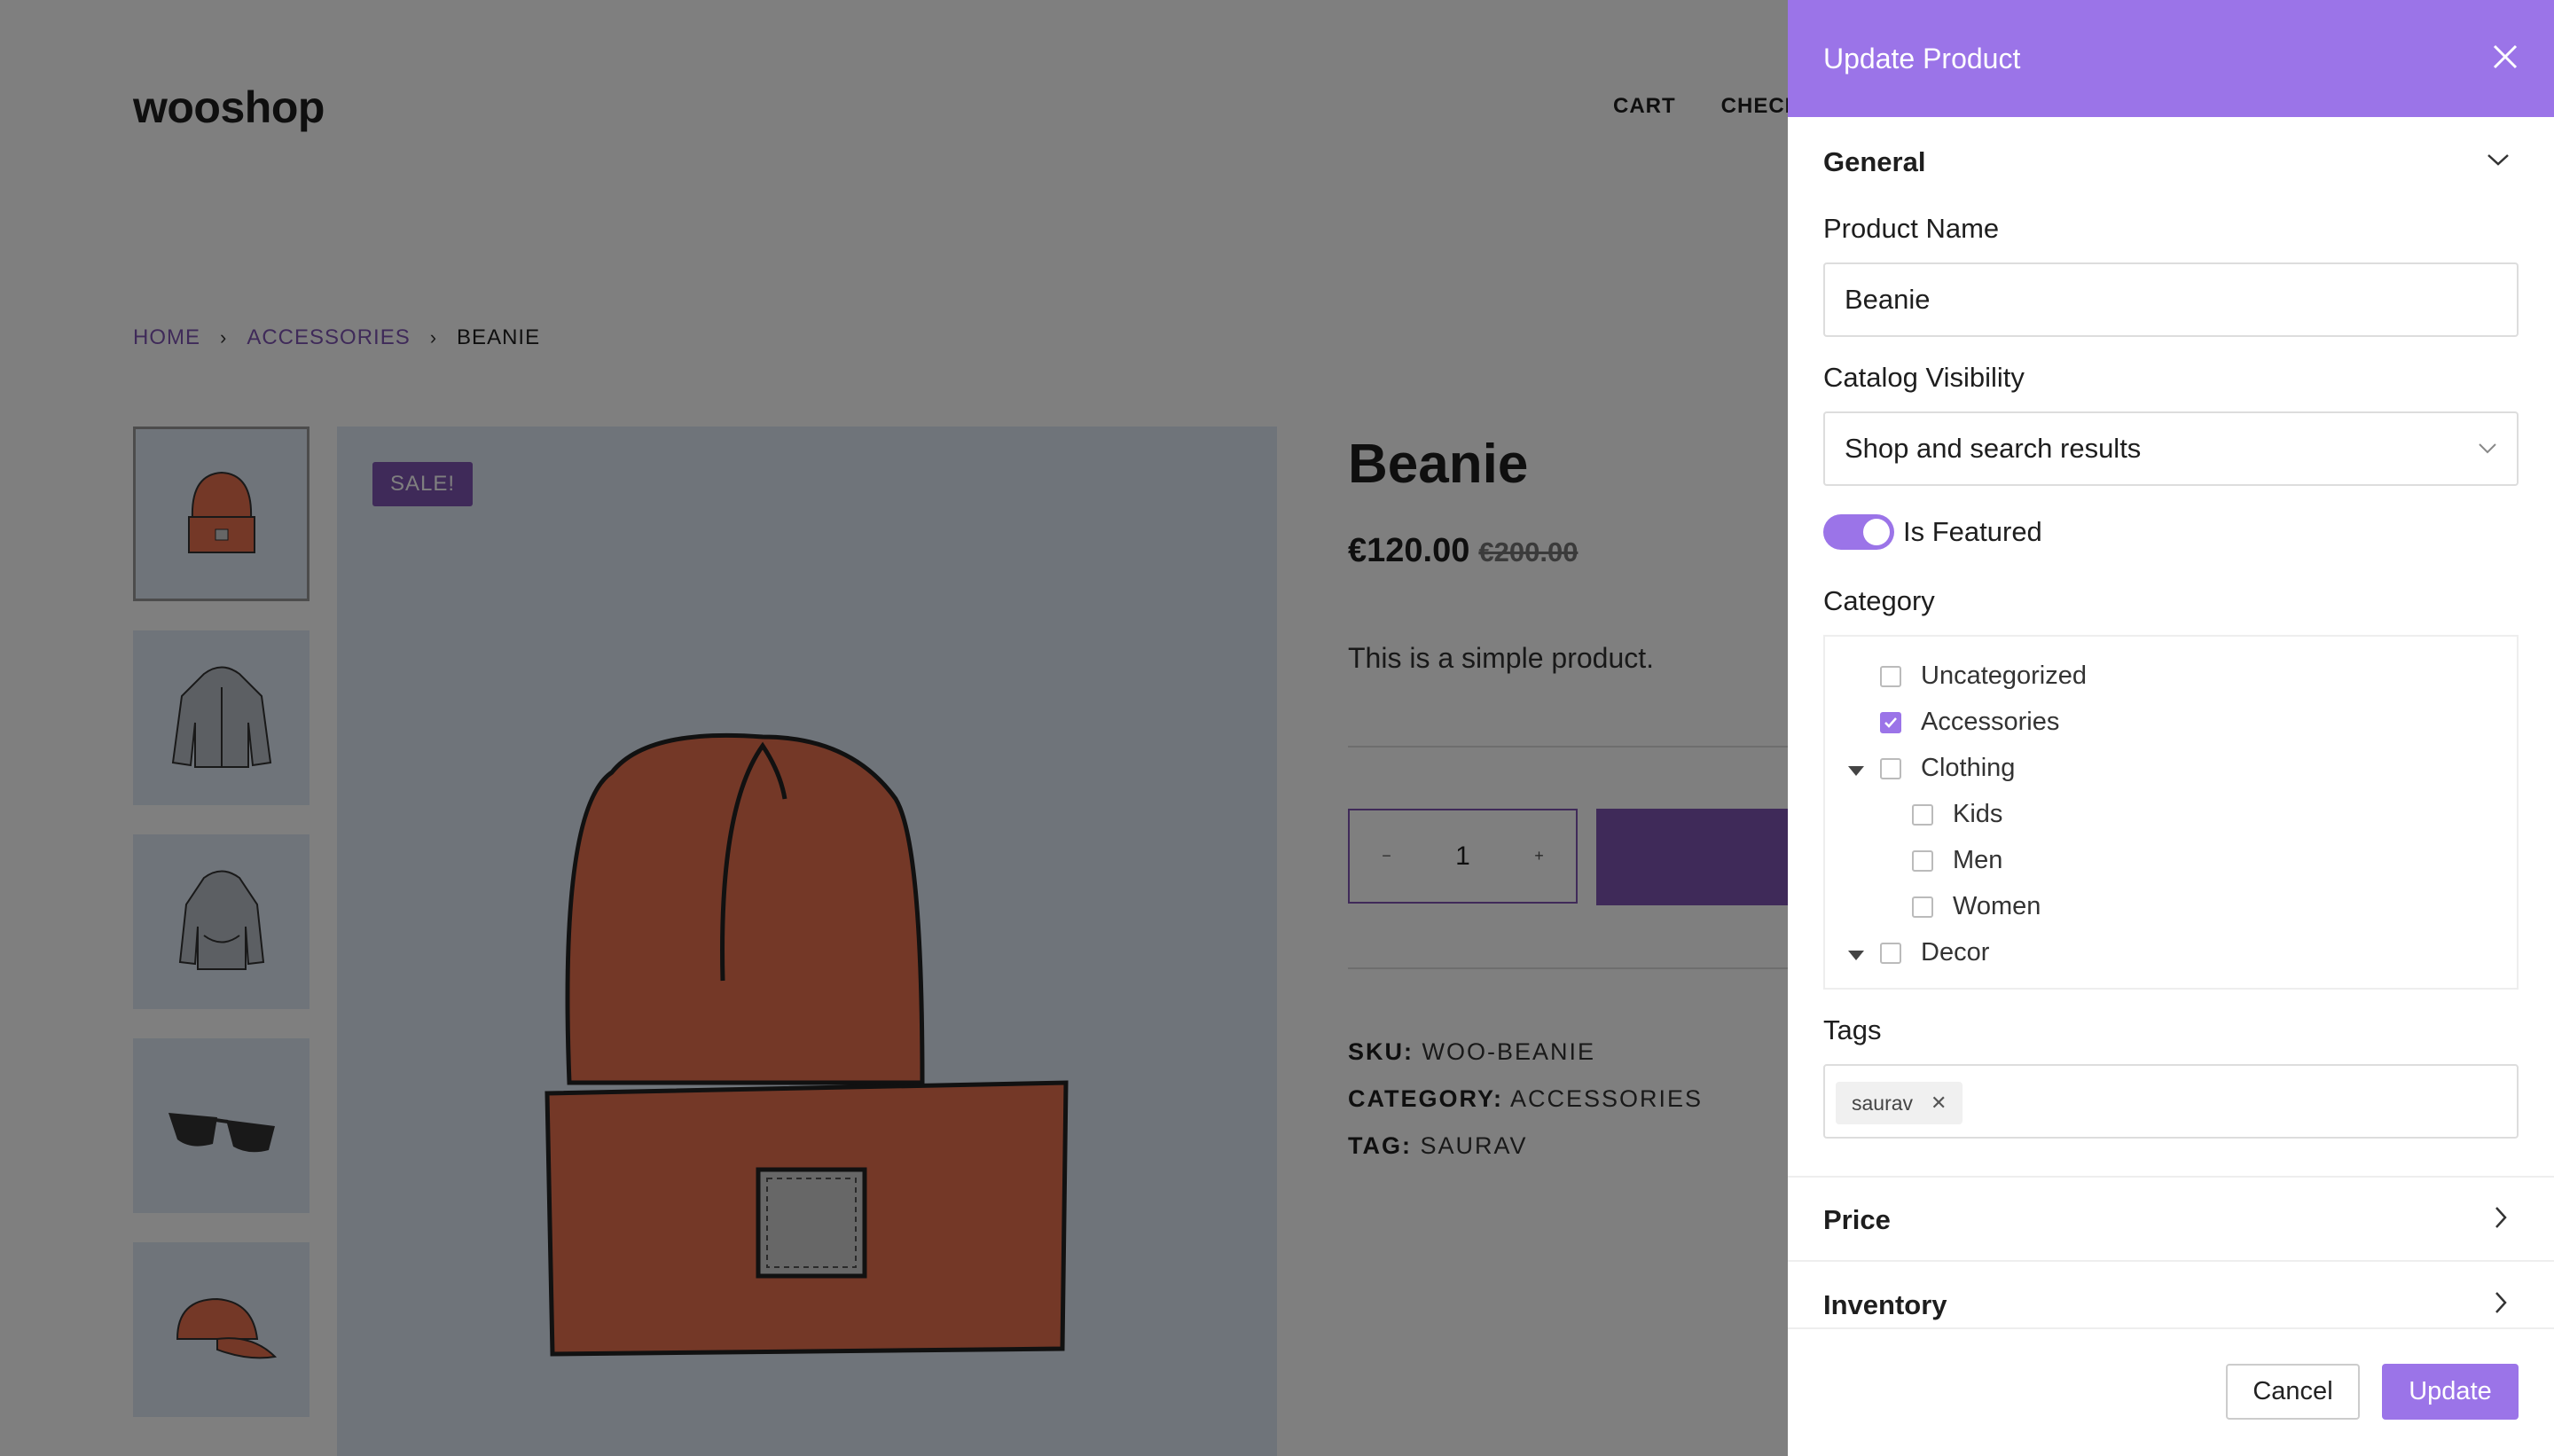  Describe the element at coordinates (1852, 1029) in the screenshot. I see `tags-label: Tags` at that location.